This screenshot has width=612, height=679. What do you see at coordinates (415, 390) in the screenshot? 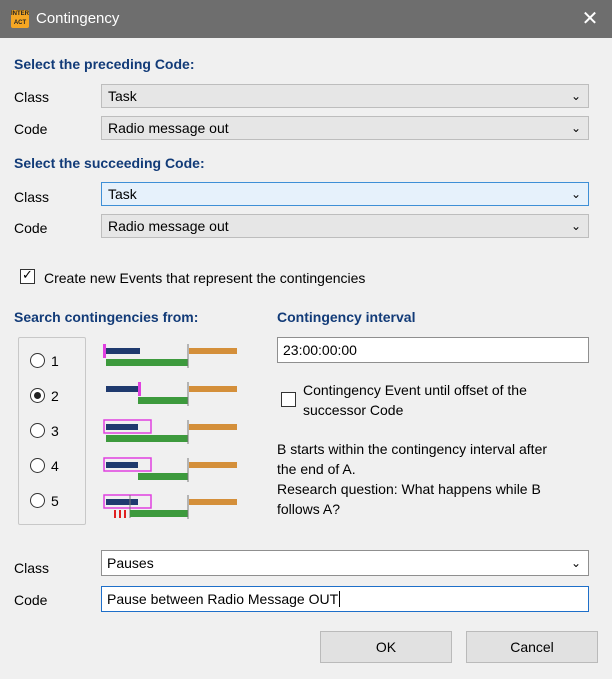
I see `offset-label-line1: Contingency Event until offset of the` at bounding box center [415, 390].